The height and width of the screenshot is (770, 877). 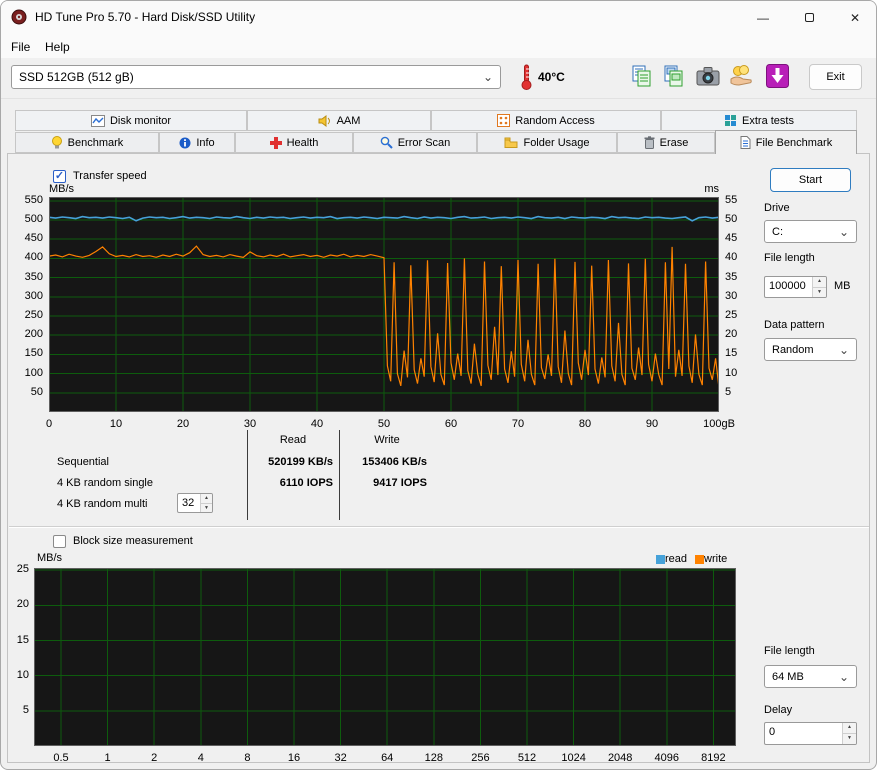 What do you see at coordinates (777, 231) in the screenshot?
I see `drive-select-value: C:` at bounding box center [777, 231].